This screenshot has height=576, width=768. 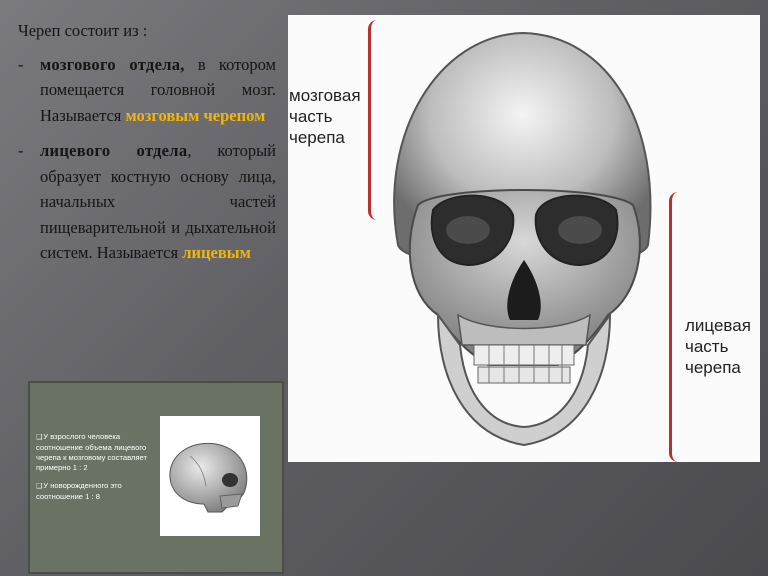 I want to click on label-brain-part: мозговая часть черепа, so click(x=325, y=116).